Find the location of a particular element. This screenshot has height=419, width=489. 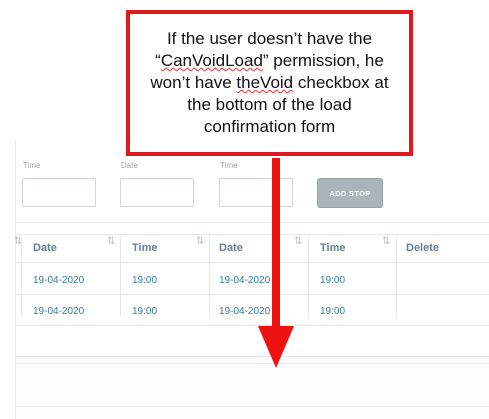

arrow-head is located at coordinates (276, 347).